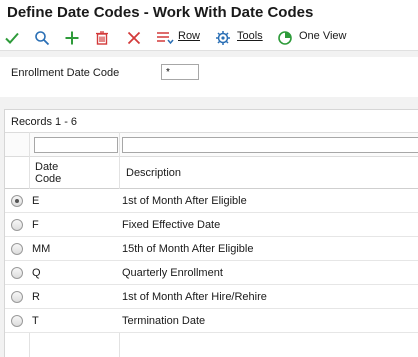  Describe the element at coordinates (172, 273) in the screenshot. I see `cell-description: Quarterly Enrollment` at that location.